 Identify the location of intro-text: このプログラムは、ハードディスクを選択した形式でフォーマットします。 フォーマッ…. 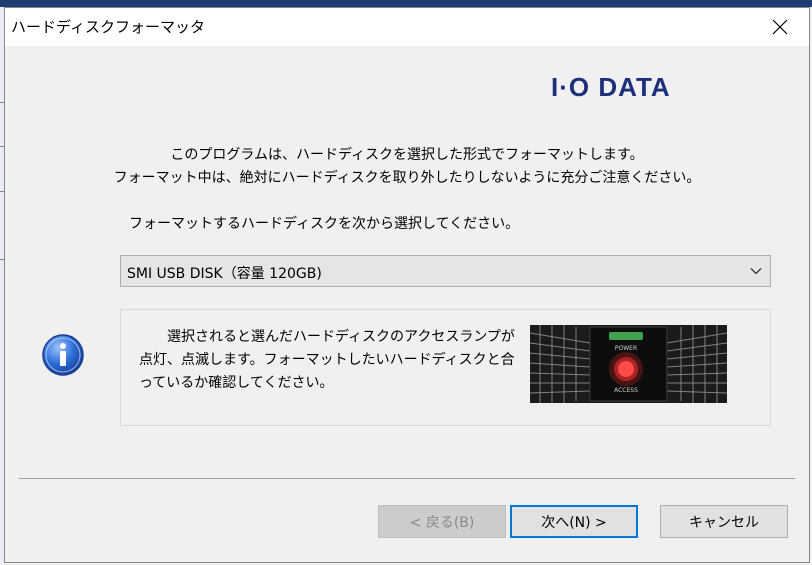
(407, 167).